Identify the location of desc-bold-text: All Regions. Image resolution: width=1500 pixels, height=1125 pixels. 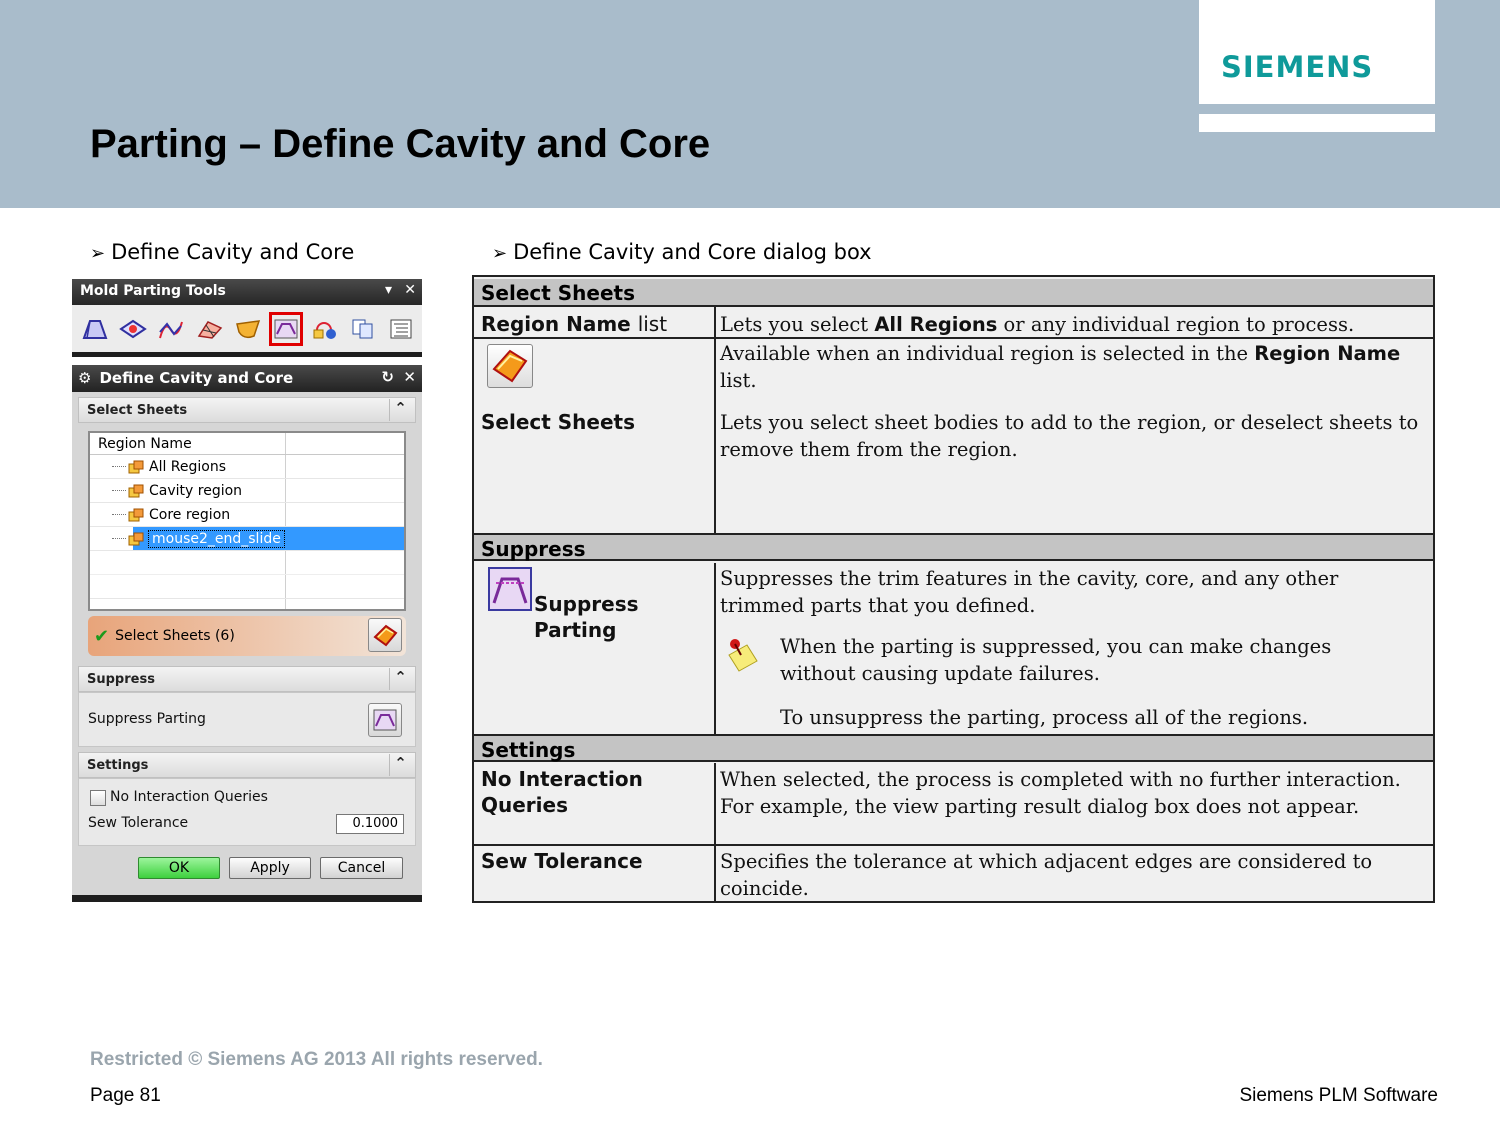
(936, 324).